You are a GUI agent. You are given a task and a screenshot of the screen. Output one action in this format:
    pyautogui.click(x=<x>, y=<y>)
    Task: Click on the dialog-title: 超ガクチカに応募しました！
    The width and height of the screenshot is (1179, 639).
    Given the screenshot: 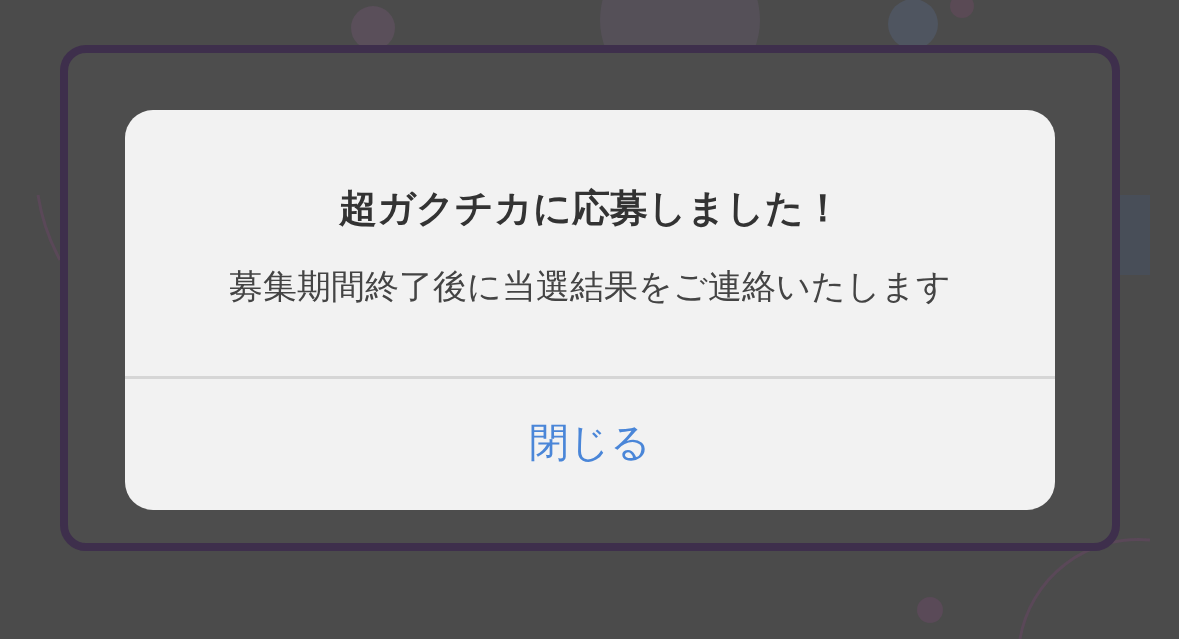 What is the action you would take?
    pyautogui.click(x=590, y=208)
    